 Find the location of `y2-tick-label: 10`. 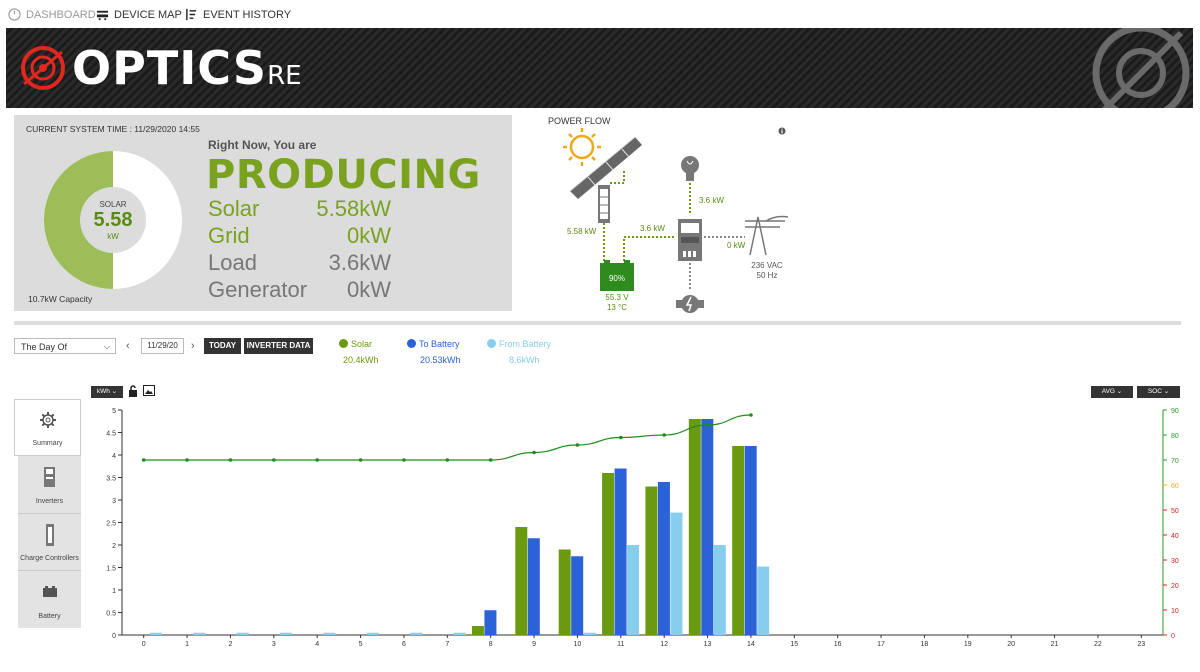

y2-tick-label: 10 is located at coordinates (1175, 611).